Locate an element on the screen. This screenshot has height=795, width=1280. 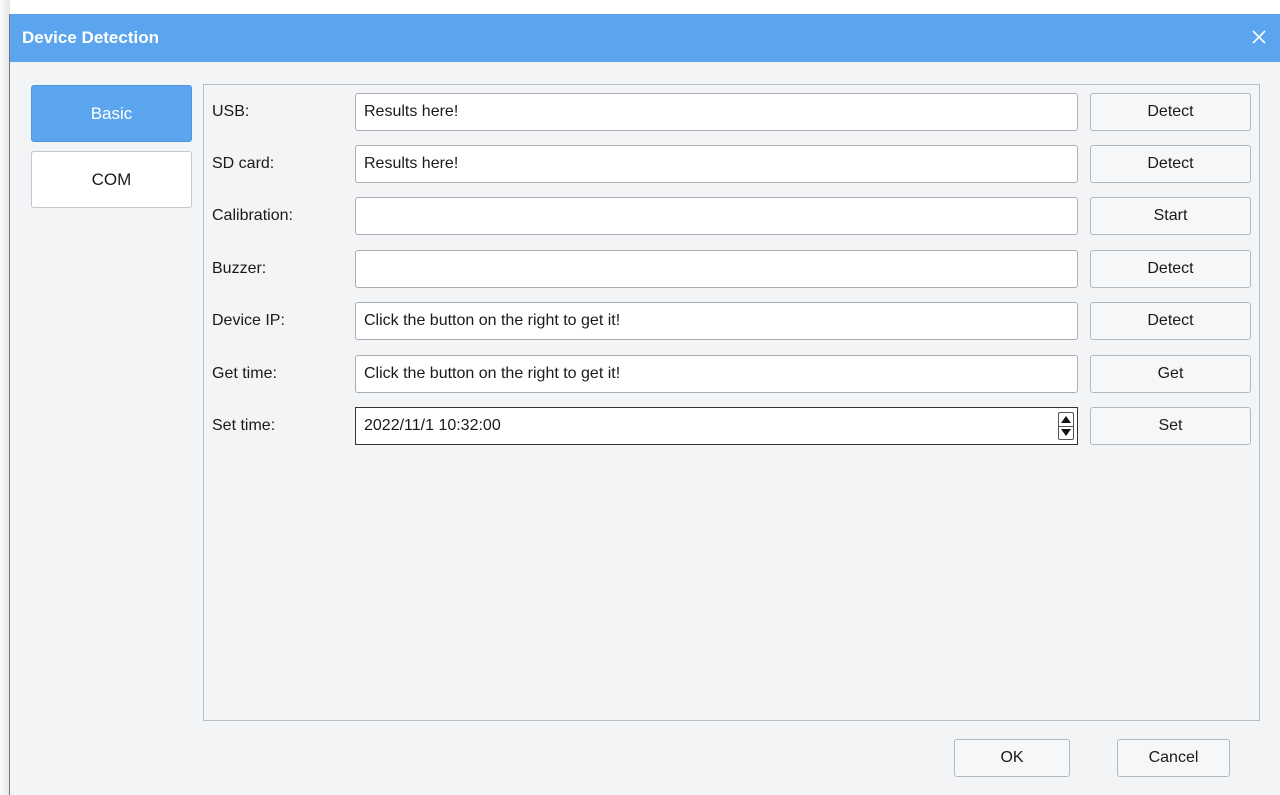
buzzer-label: Buzzer: is located at coordinates (239, 268).